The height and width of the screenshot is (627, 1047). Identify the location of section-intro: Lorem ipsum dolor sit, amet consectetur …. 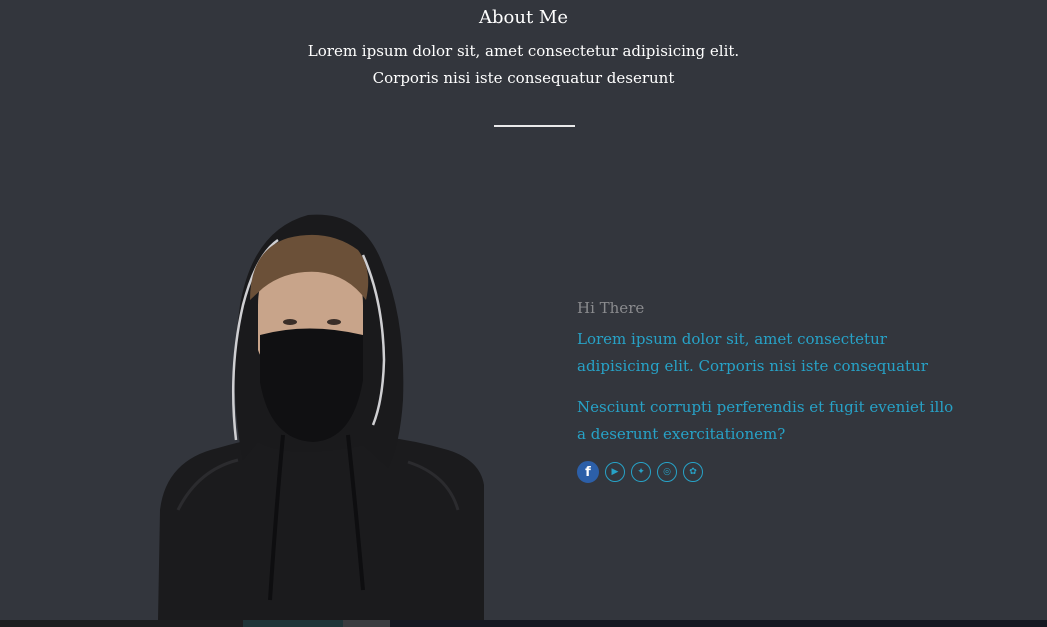
(523, 65).